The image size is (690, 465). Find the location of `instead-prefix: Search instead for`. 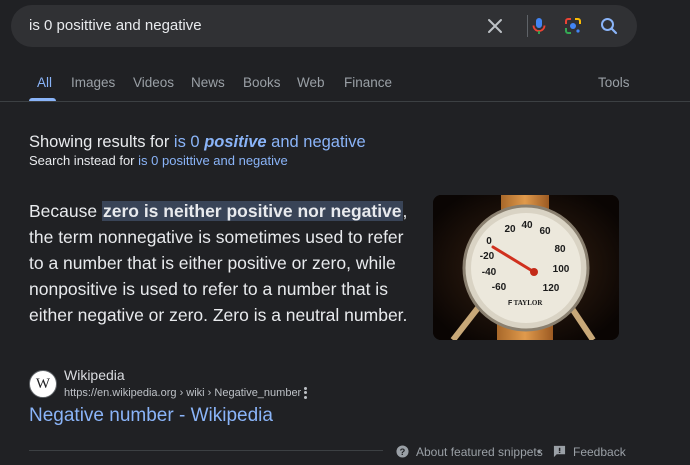

instead-prefix: Search instead for is located at coordinates (82, 160).